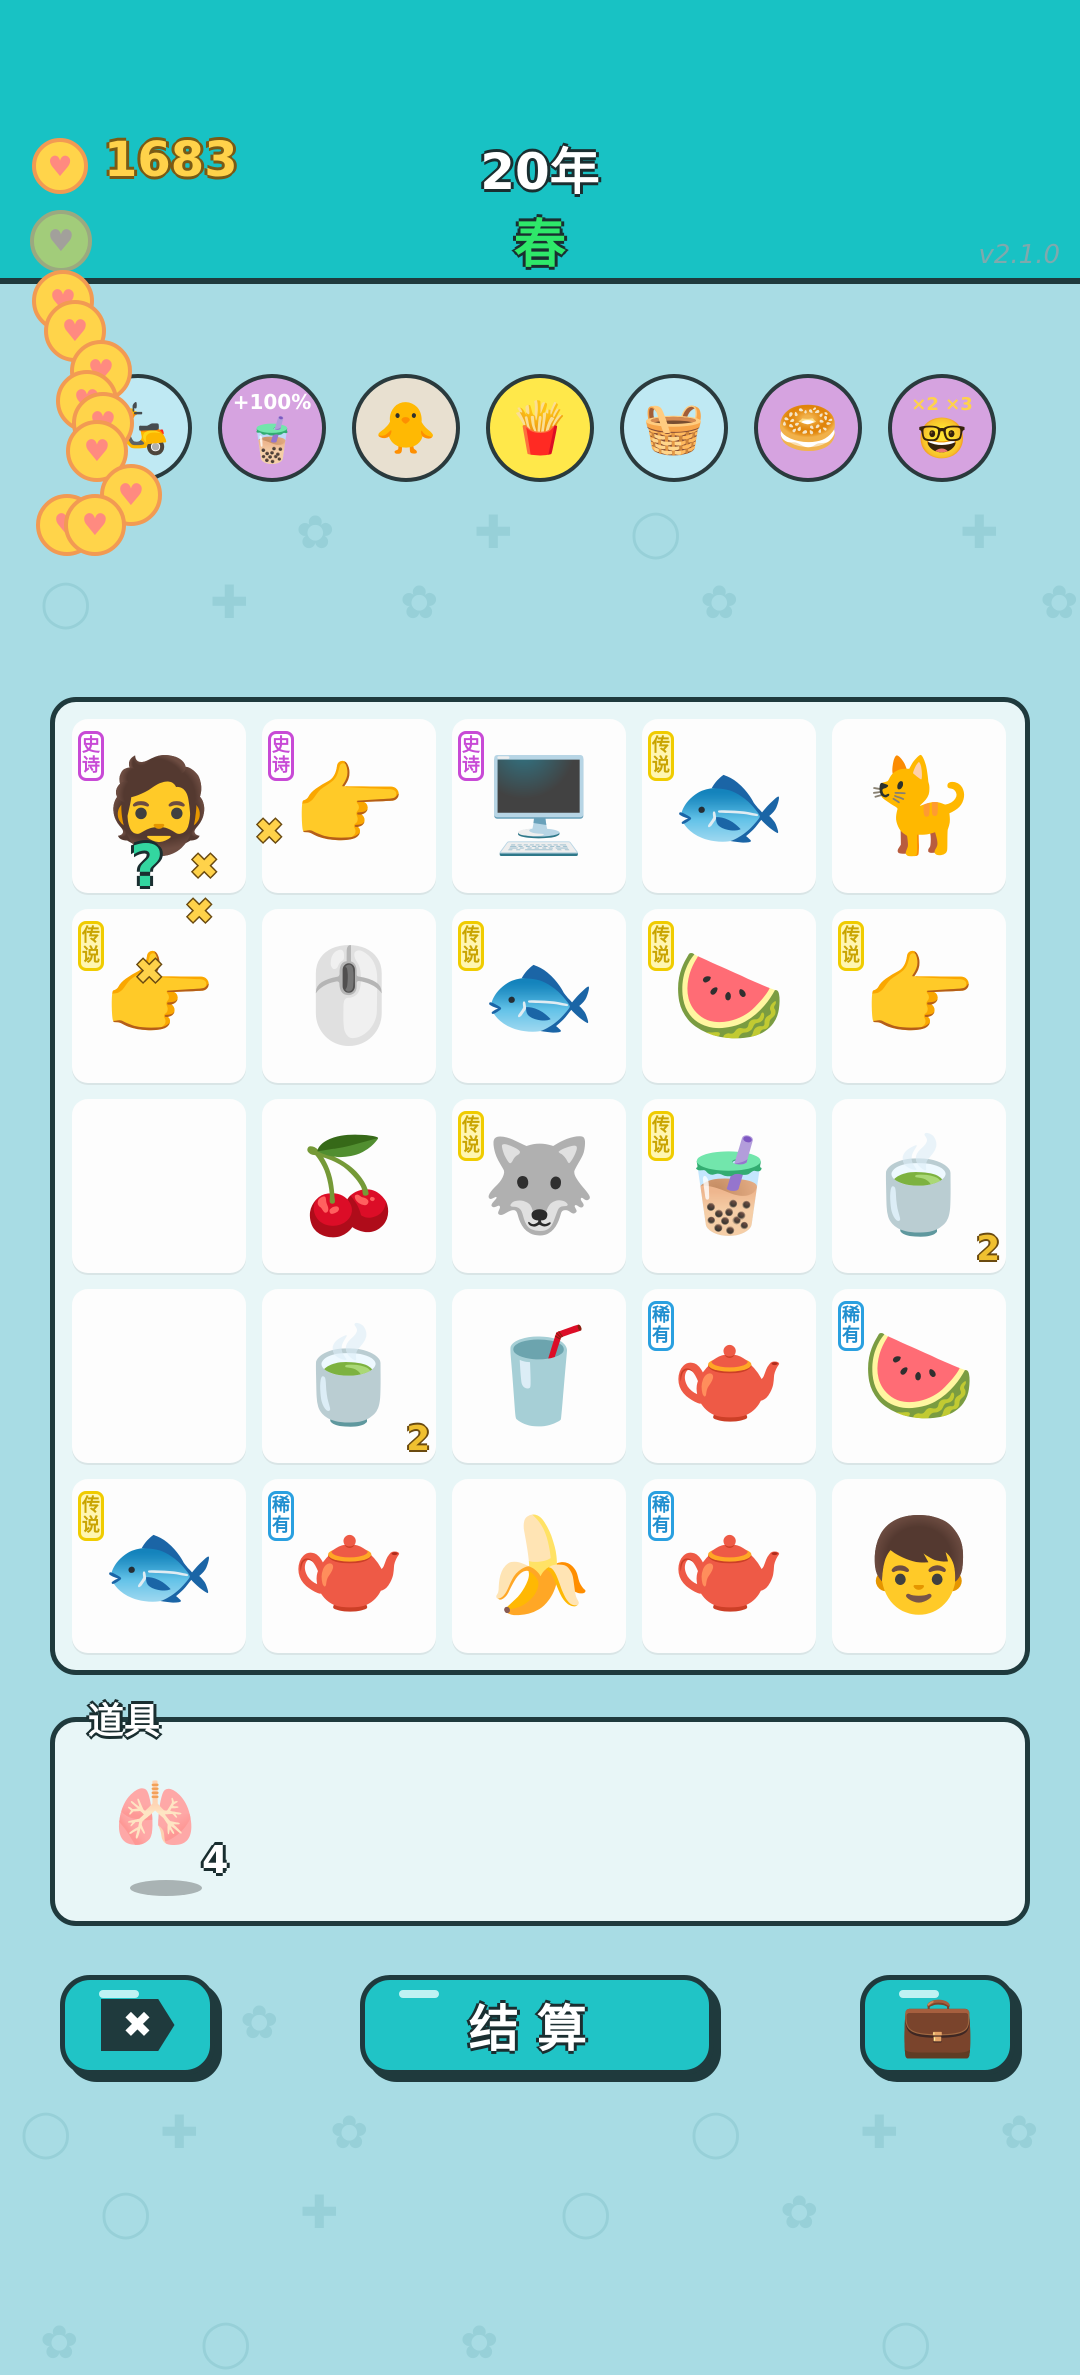 The image size is (1080, 2375). I want to click on nerd-icon: 🤓, so click(942, 439).